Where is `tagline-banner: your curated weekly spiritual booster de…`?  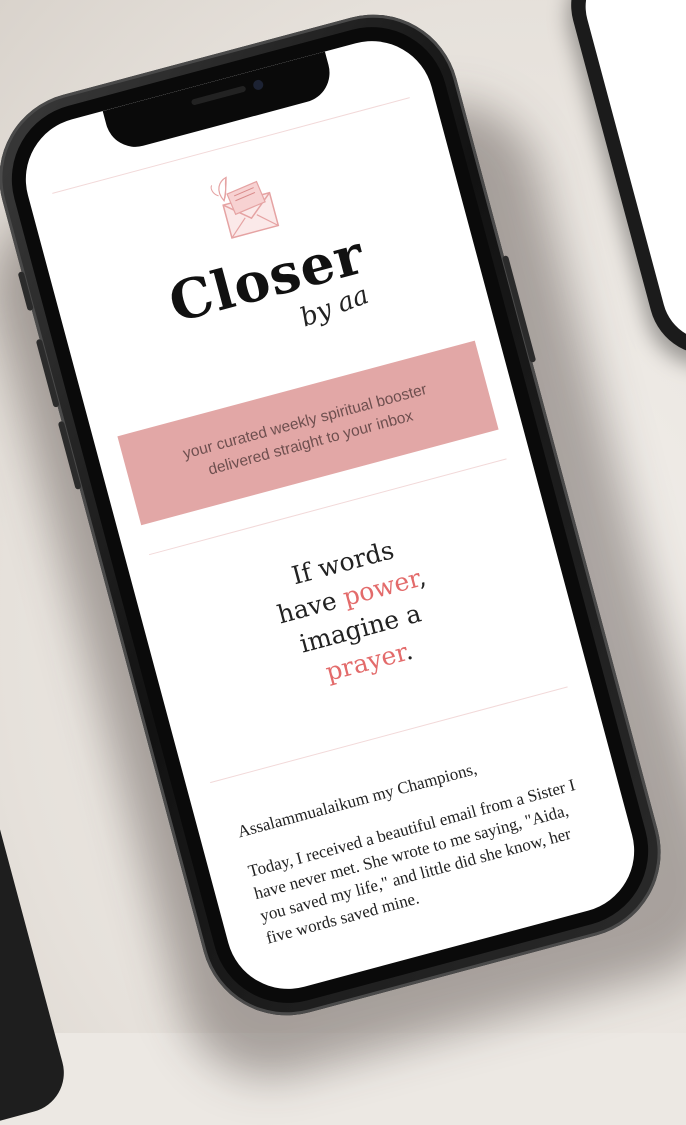
tagline-banner: your curated weekly spiritual booster de… is located at coordinates (308, 433).